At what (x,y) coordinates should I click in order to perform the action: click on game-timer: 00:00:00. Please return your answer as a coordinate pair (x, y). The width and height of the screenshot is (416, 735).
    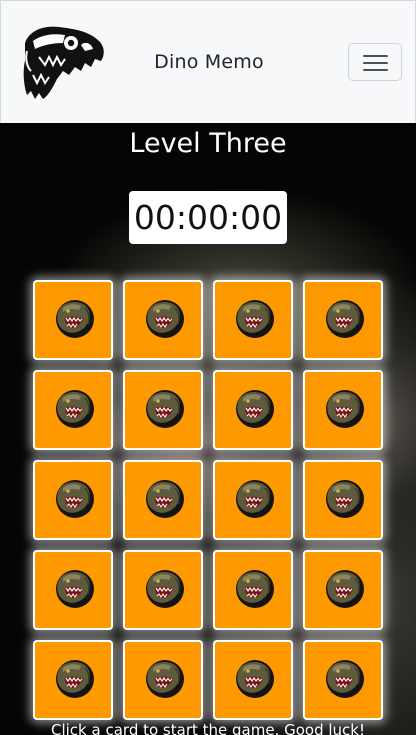
    Looking at the image, I should click on (208, 217).